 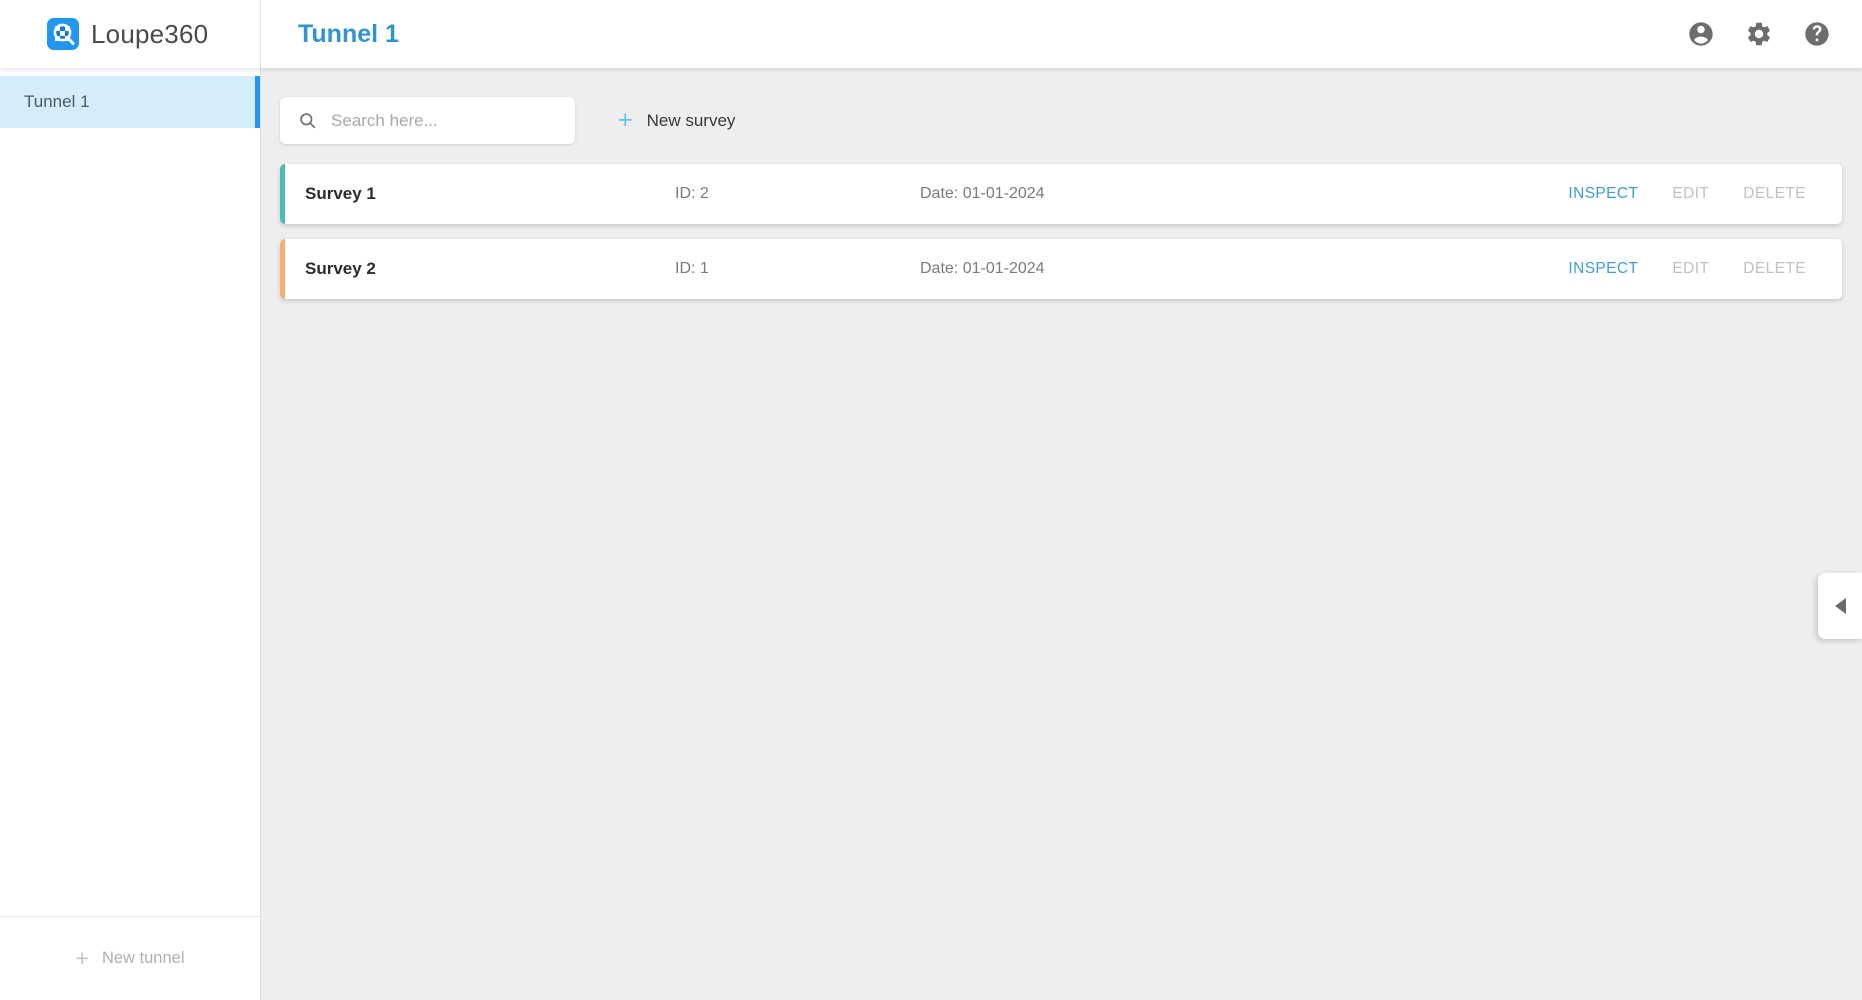 I want to click on panel-collapse-toggle, so click(x=1840, y=606).